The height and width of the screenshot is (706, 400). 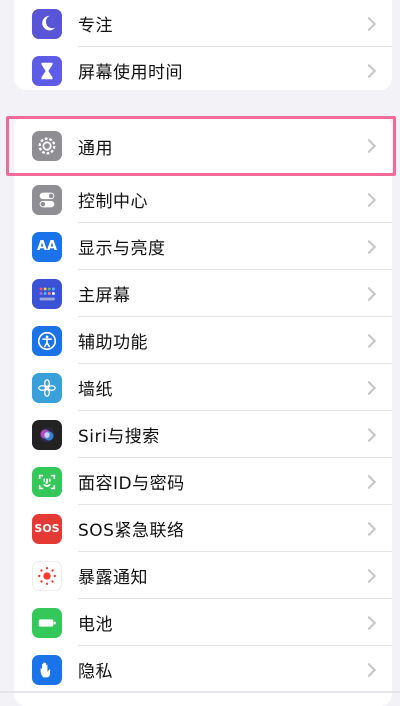 What do you see at coordinates (95, 148) in the screenshot?
I see `settings-row-label: 通用` at bounding box center [95, 148].